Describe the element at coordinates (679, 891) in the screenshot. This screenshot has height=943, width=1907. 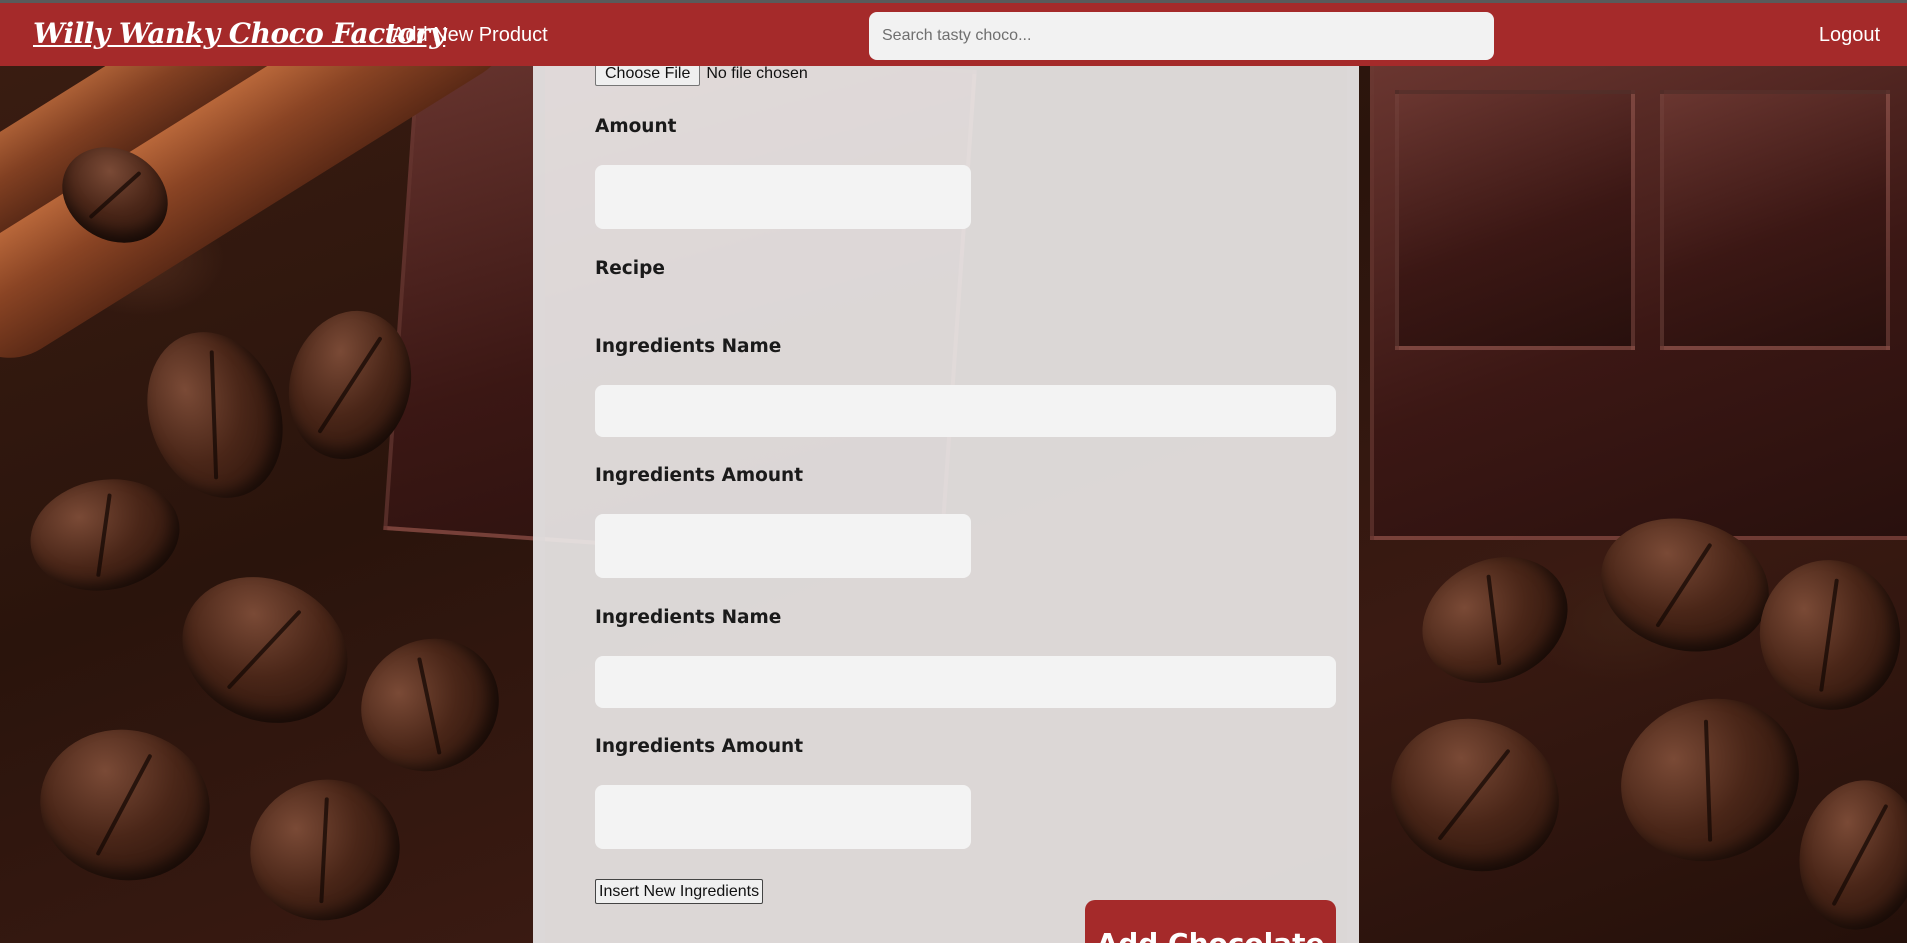
I see `insert-new-ingredients-button: Insert New Ingredients` at that location.